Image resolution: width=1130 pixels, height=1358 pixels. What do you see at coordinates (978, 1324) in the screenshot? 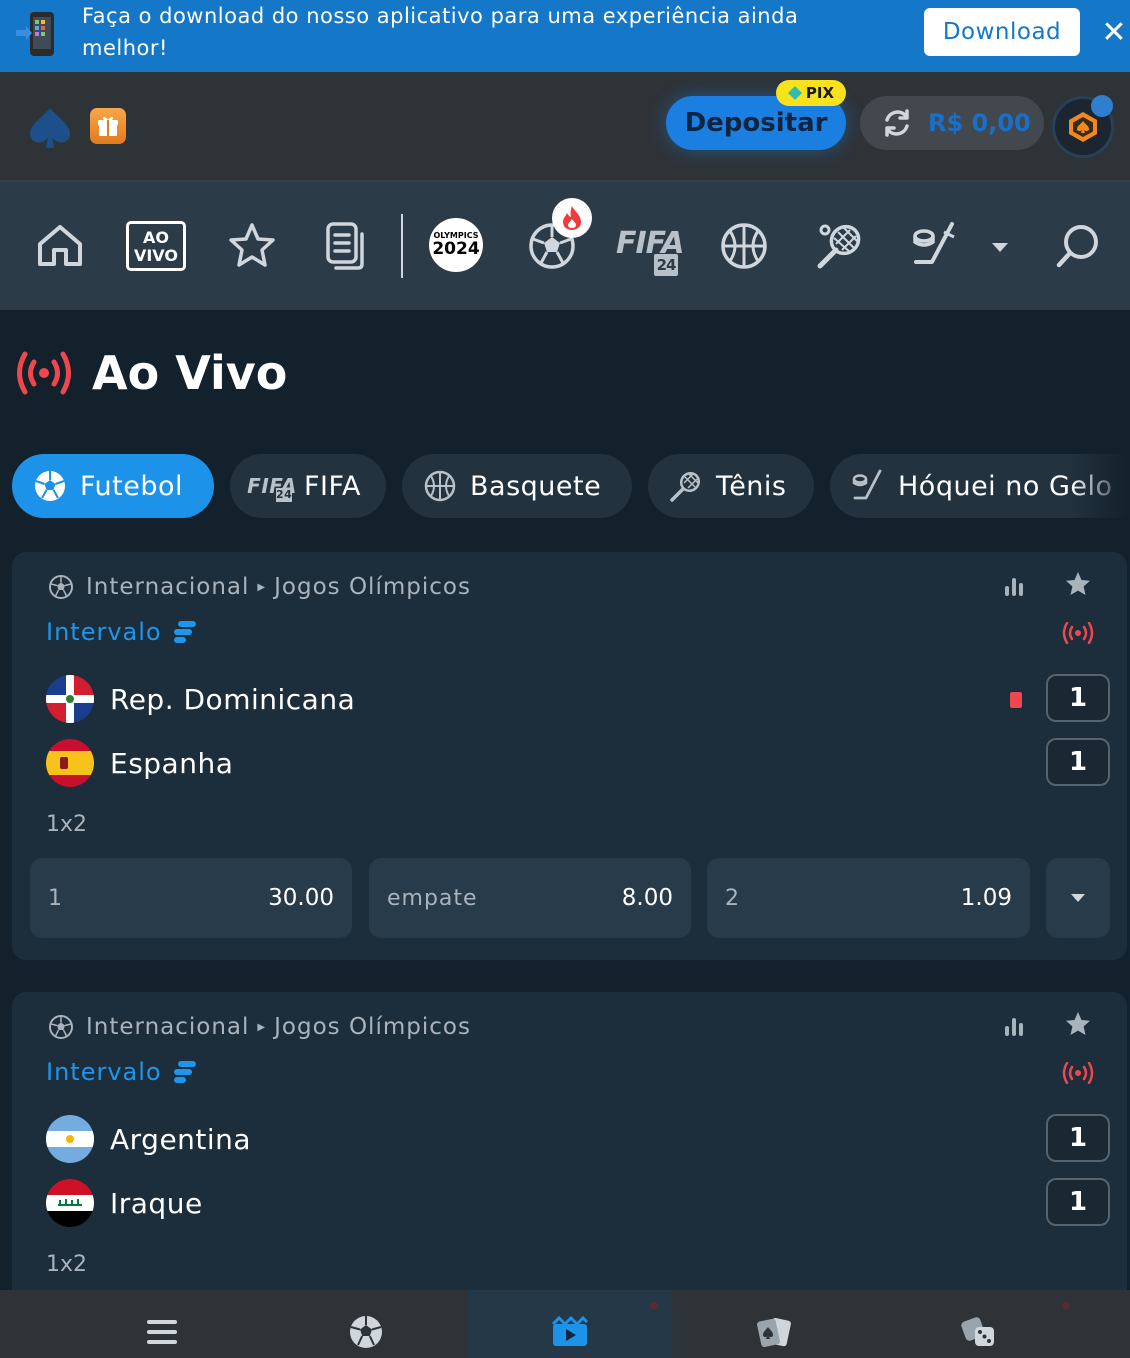
I see `dice-icon` at bounding box center [978, 1324].